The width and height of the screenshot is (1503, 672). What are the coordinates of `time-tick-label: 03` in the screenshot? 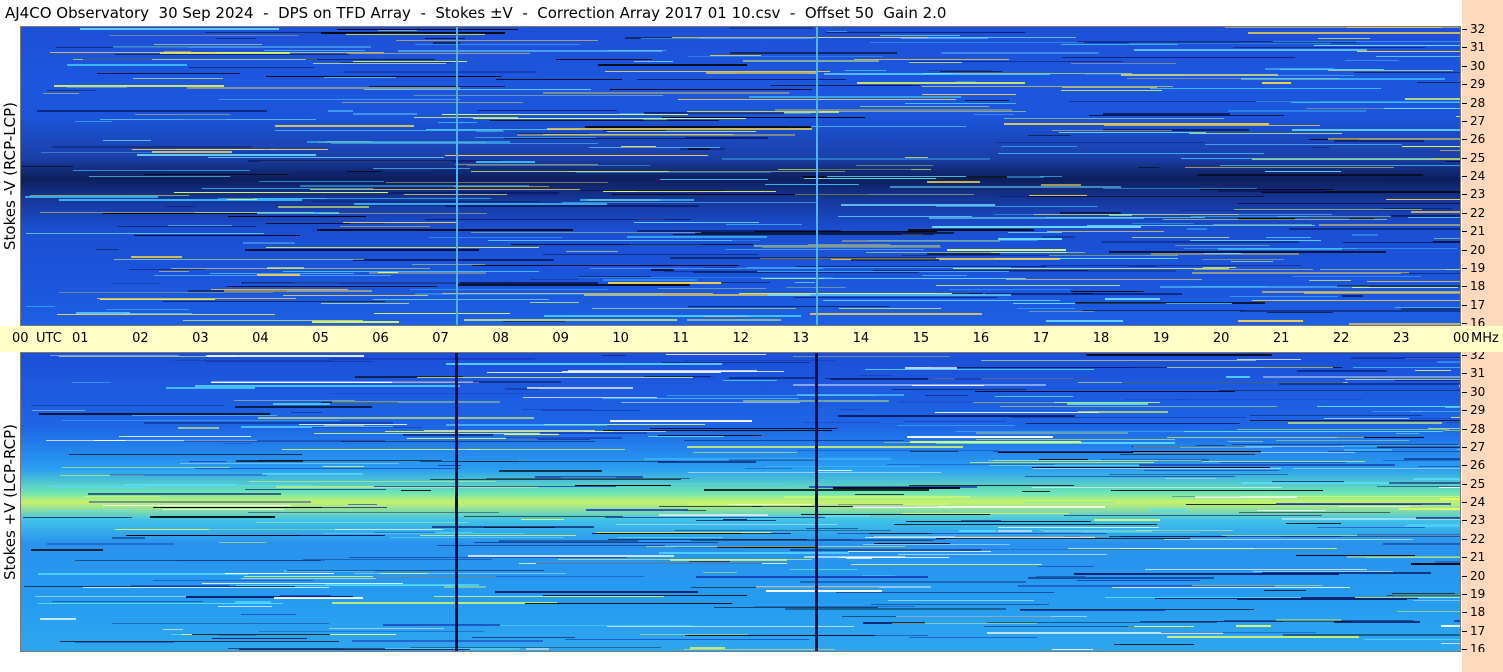 It's located at (200, 338).